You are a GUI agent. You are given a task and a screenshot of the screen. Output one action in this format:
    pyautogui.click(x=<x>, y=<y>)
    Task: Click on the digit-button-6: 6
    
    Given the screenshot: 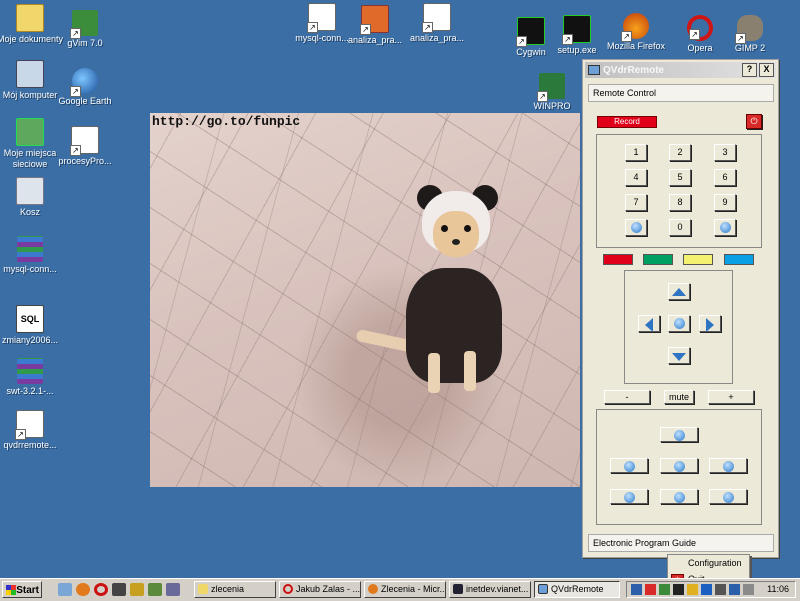 What is the action you would take?
    pyautogui.click(x=725, y=177)
    